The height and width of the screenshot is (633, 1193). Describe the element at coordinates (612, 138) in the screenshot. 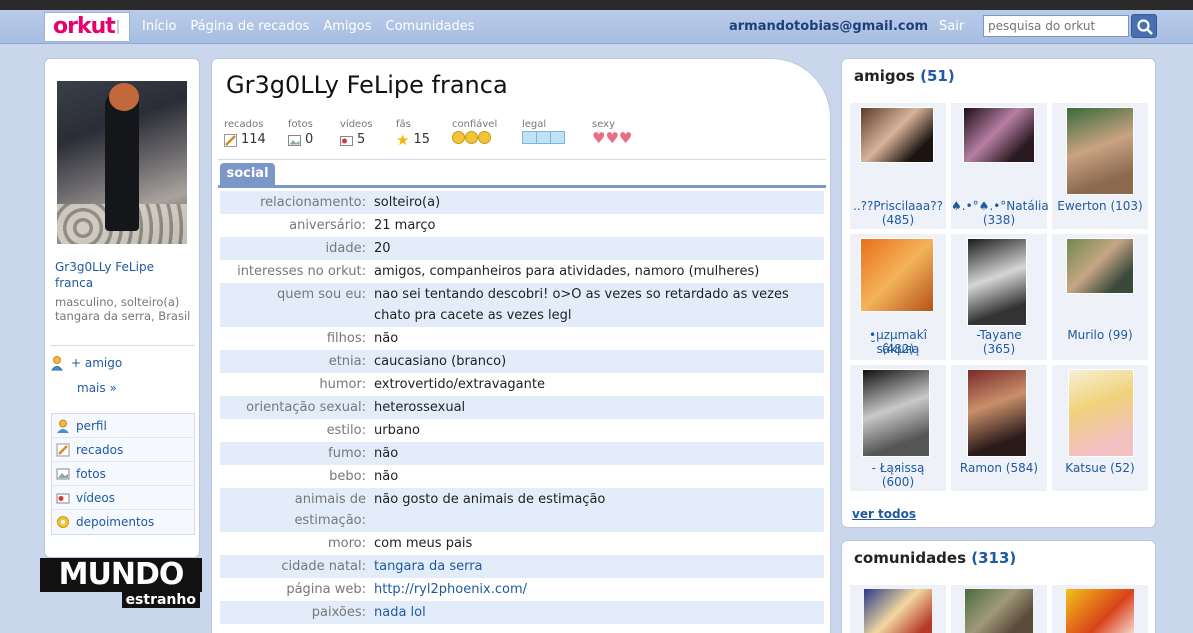

I see `heart-icon: ♥♥♥` at that location.